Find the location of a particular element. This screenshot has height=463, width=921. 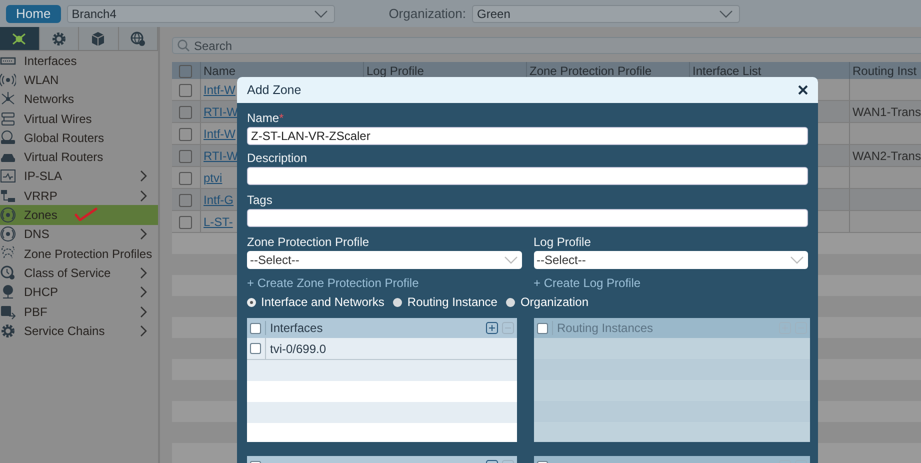

create-link: + Create Zone Protection Profile is located at coordinates (333, 283).